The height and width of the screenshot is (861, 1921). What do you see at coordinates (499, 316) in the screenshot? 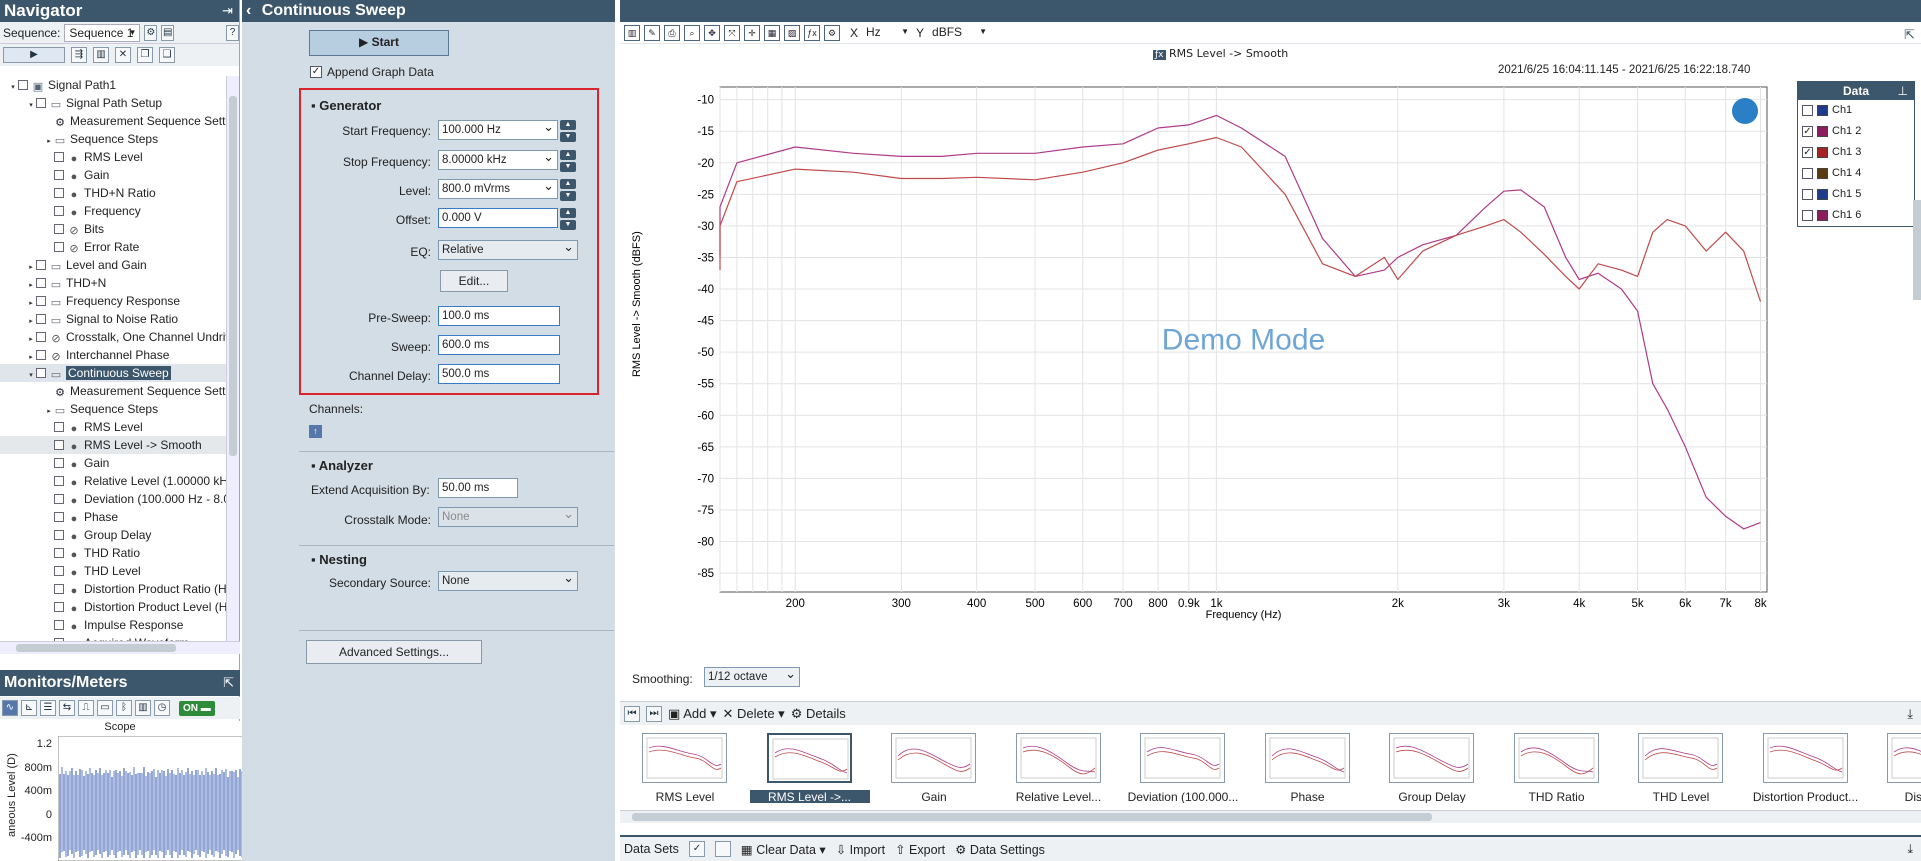
I see `presweep-field: 100.0 ms` at bounding box center [499, 316].